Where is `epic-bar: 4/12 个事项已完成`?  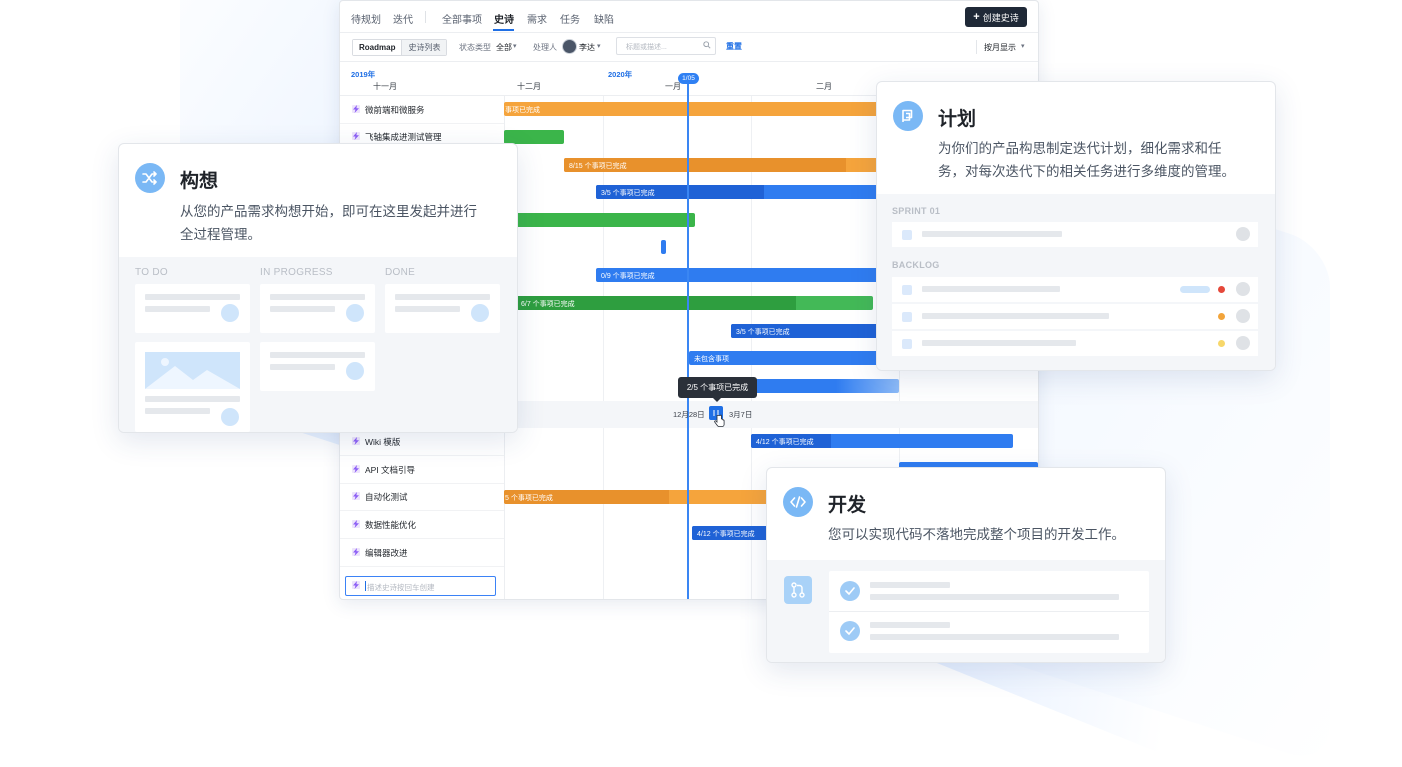
epic-bar: 4/12 个事项已完成 is located at coordinates (882, 441).